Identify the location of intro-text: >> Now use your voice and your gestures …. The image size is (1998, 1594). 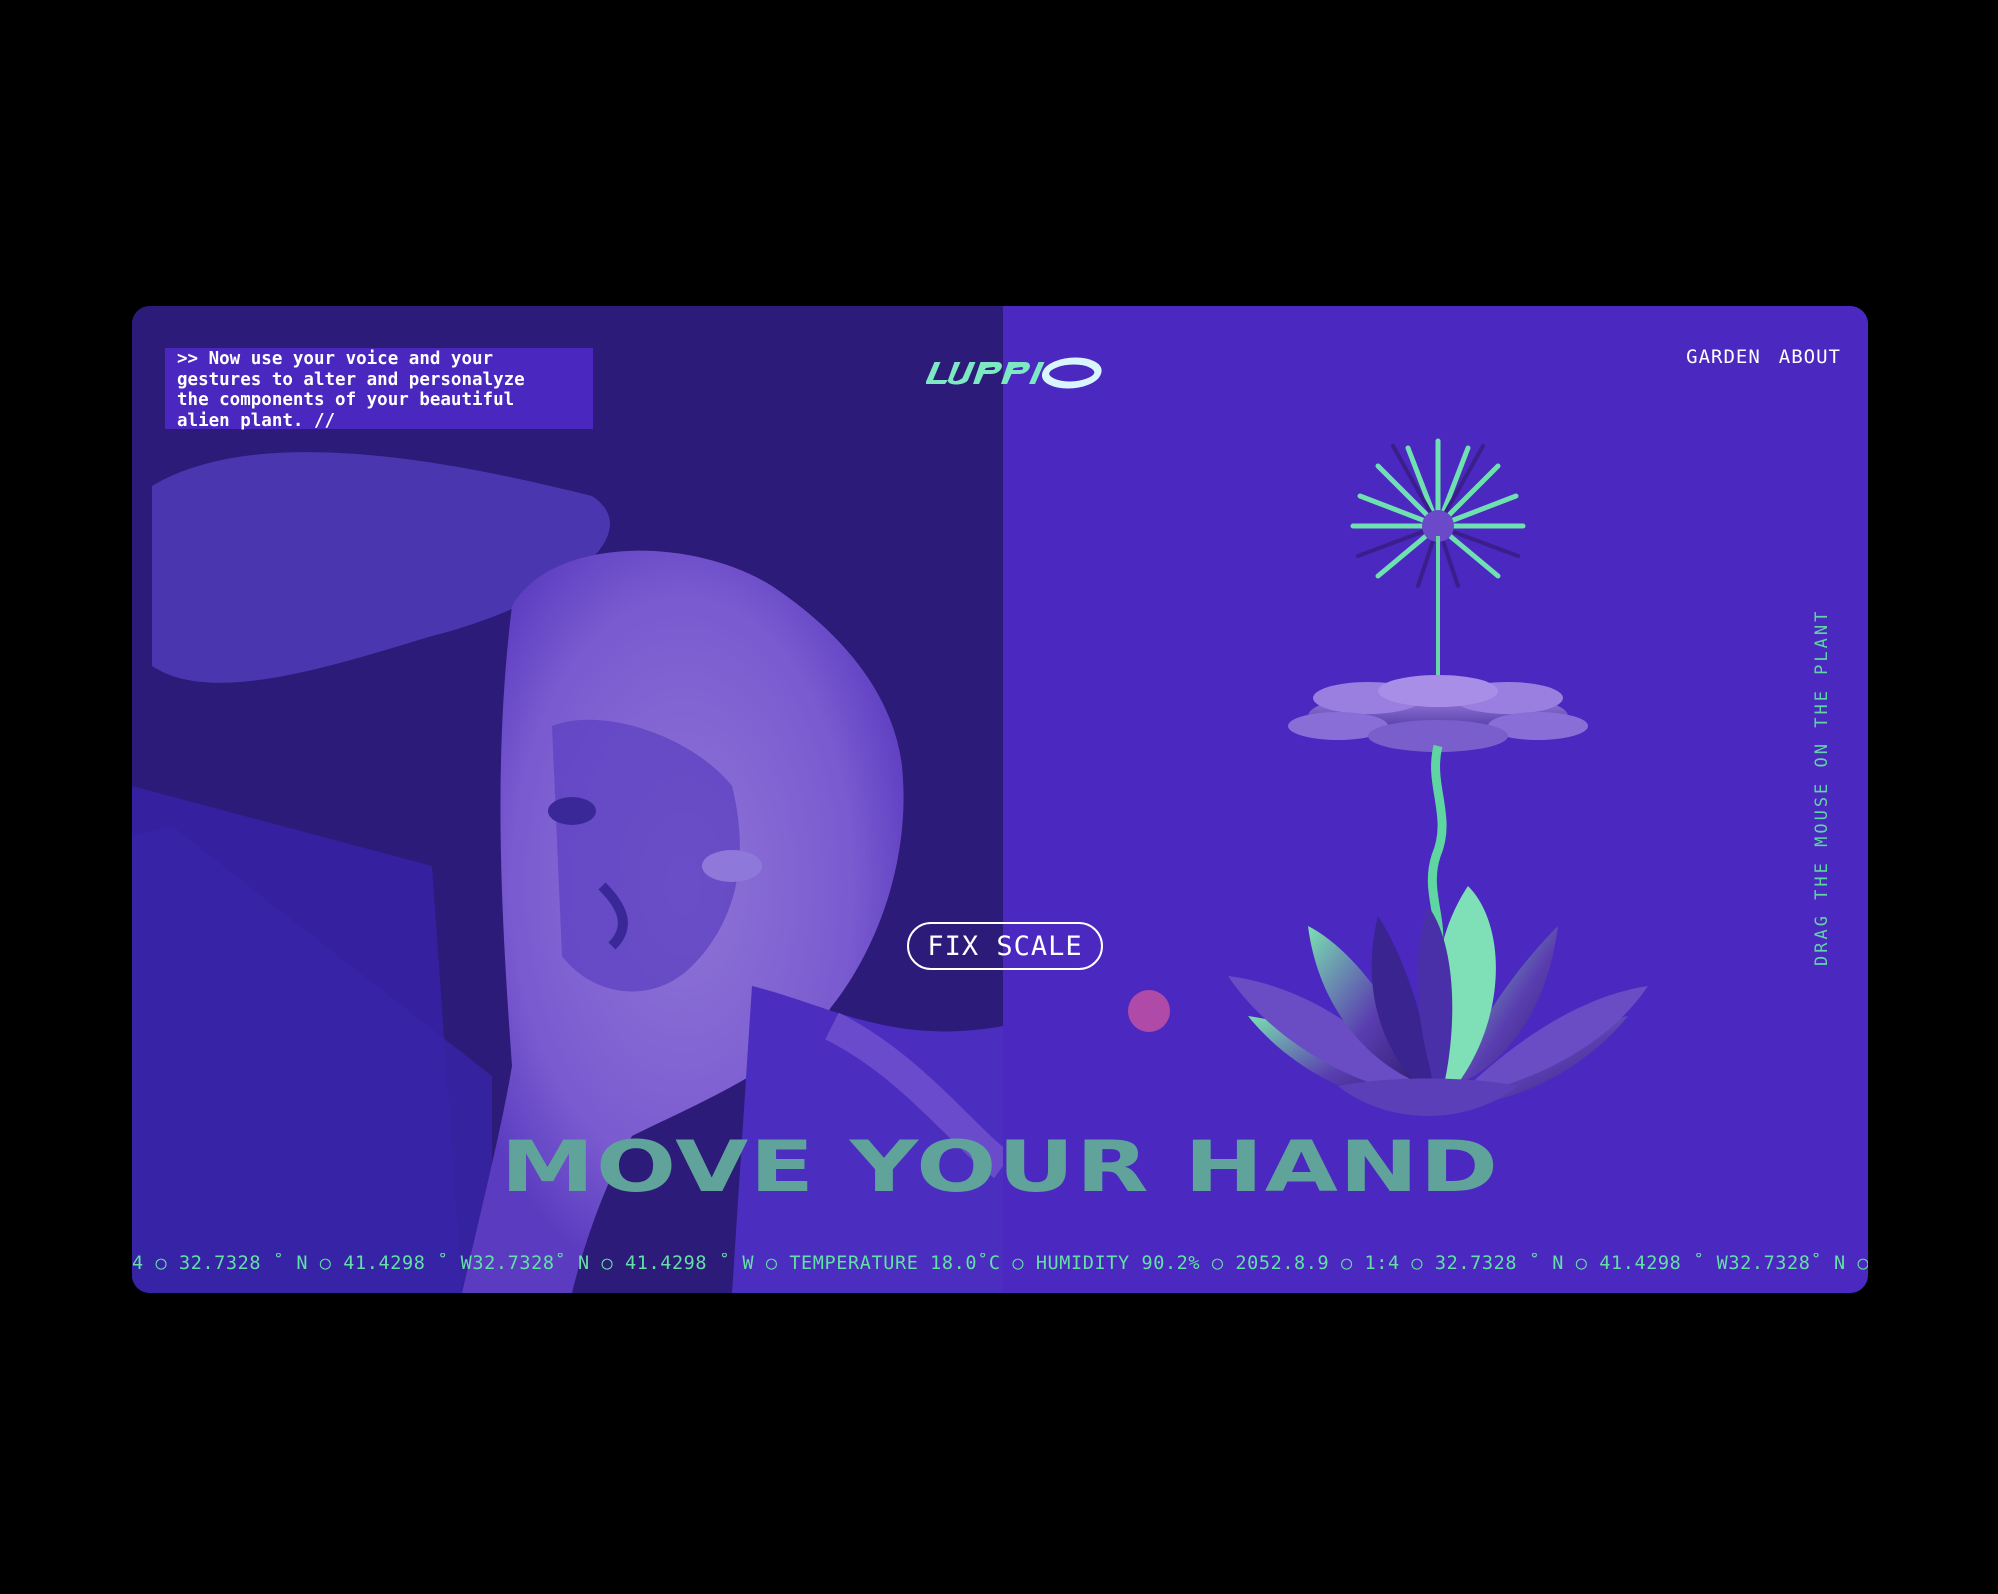
(379, 389).